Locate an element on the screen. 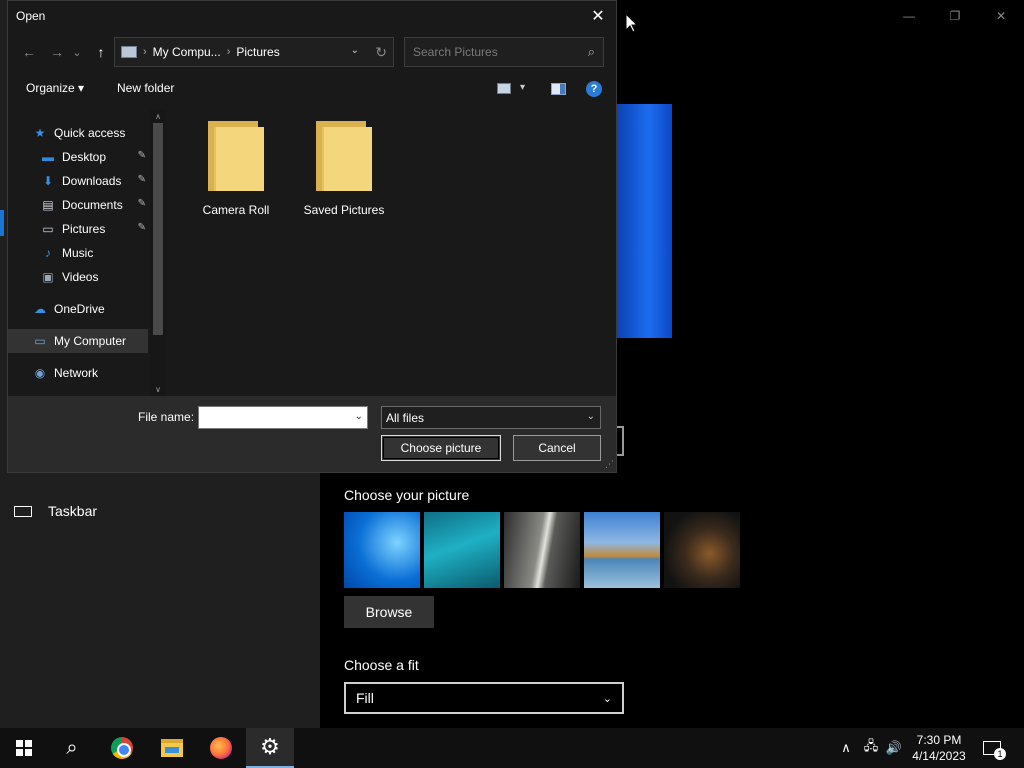 The image size is (1024, 768). folder-item: Camera Roll is located at coordinates (236, 169).